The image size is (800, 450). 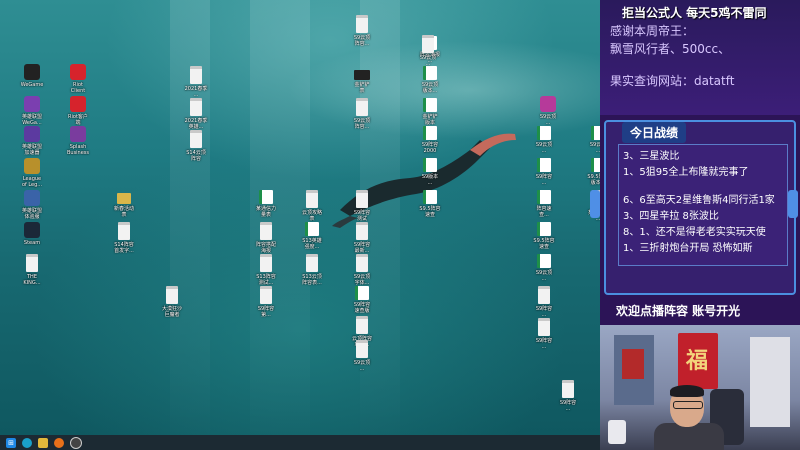 I want to click on record-line: 8、1、还不是得老老实实玩天使, so click(x=694, y=232).